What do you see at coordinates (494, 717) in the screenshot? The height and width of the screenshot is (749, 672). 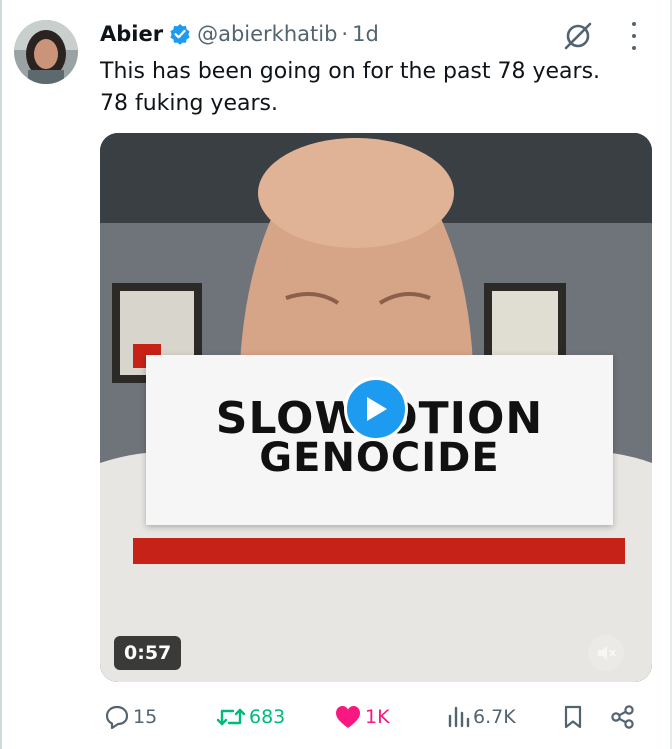 I see `views-count: 6.7K` at bounding box center [494, 717].